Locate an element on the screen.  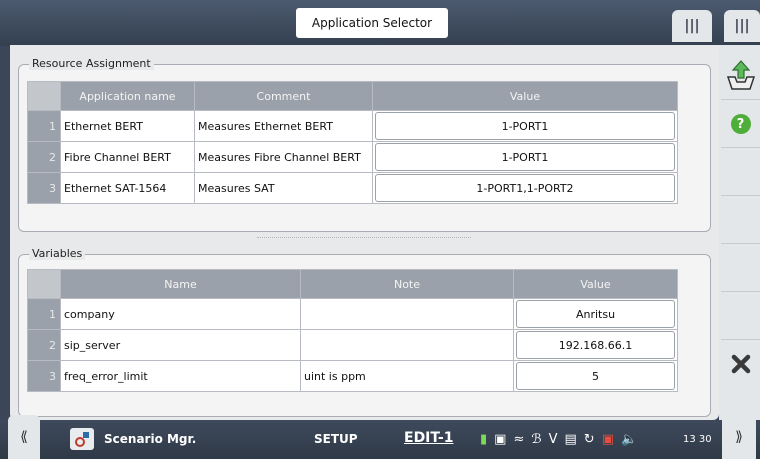
application-name: Fibre Channel BERT is located at coordinates (127, 157).